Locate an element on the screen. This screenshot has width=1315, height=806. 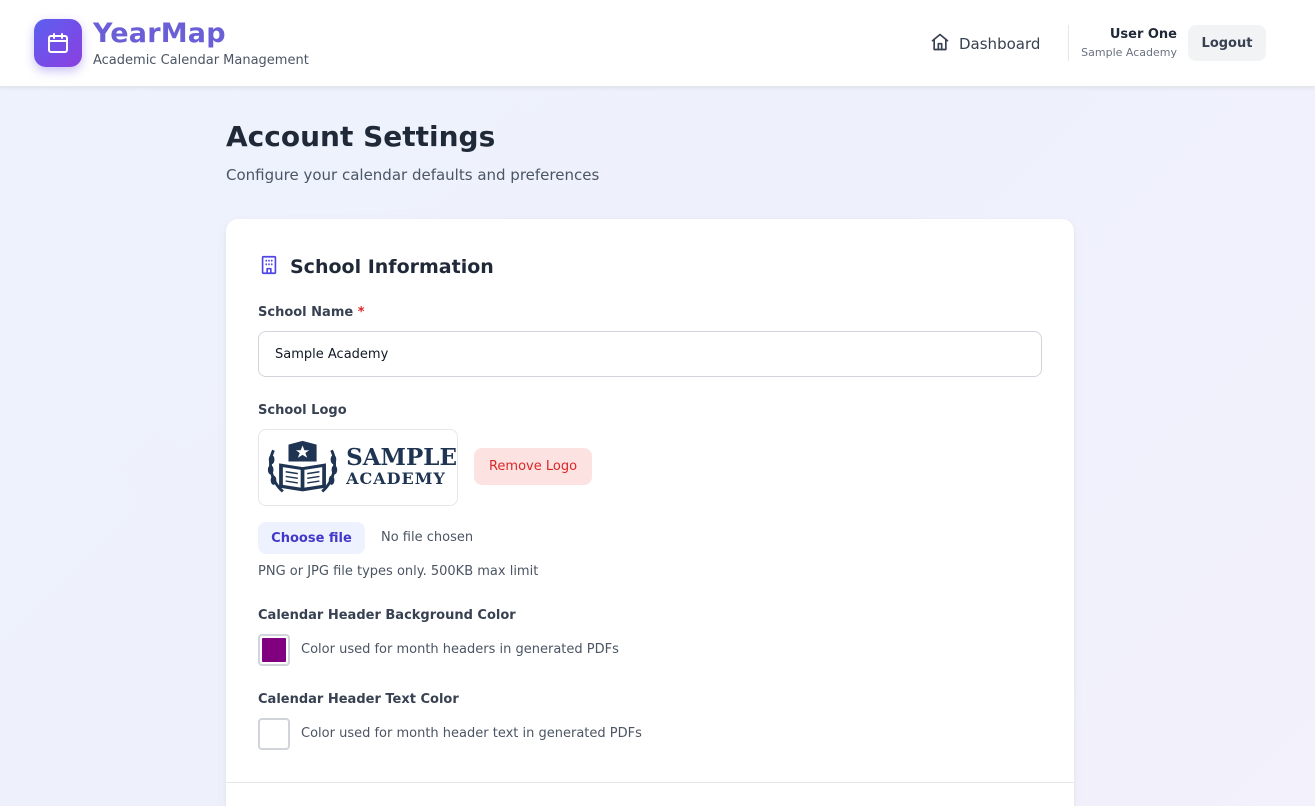
nav-dashboard-label: Dashboard is located at coordinates (1000, 44).